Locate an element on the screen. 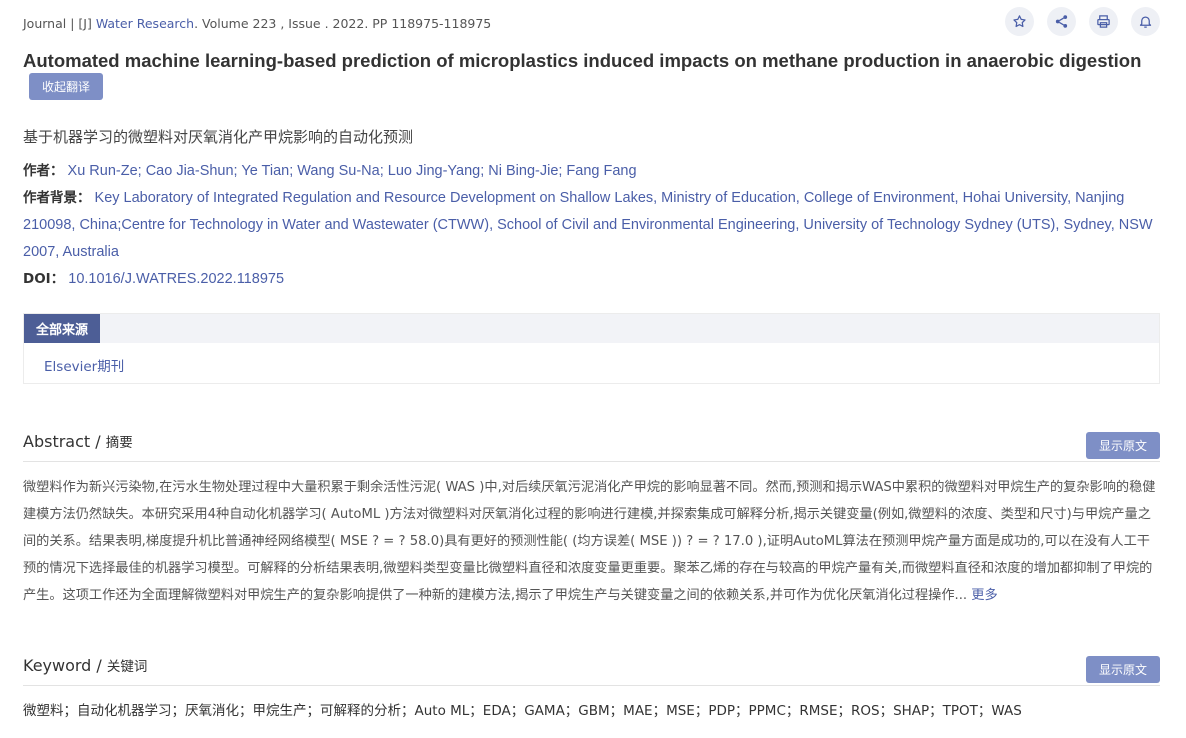  bell-icon is located at coordinates (1145, 22).